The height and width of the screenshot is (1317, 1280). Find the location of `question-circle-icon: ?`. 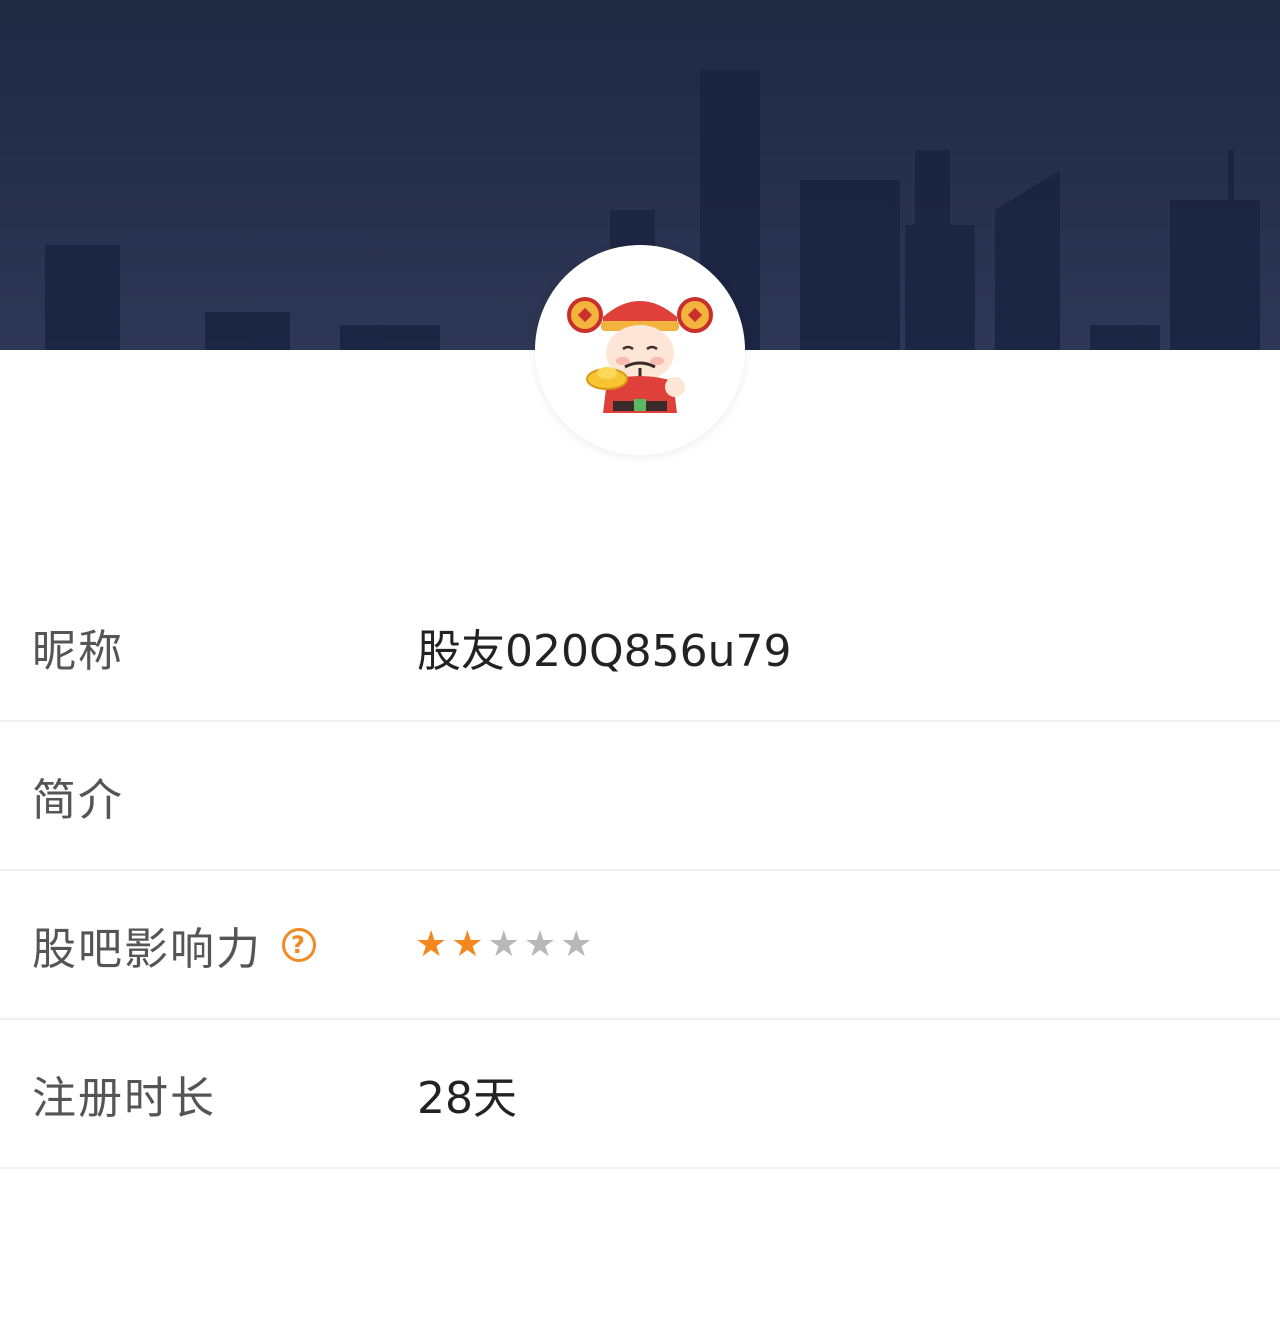

question-circle-icon: ? is located at coordinates (299, 944).